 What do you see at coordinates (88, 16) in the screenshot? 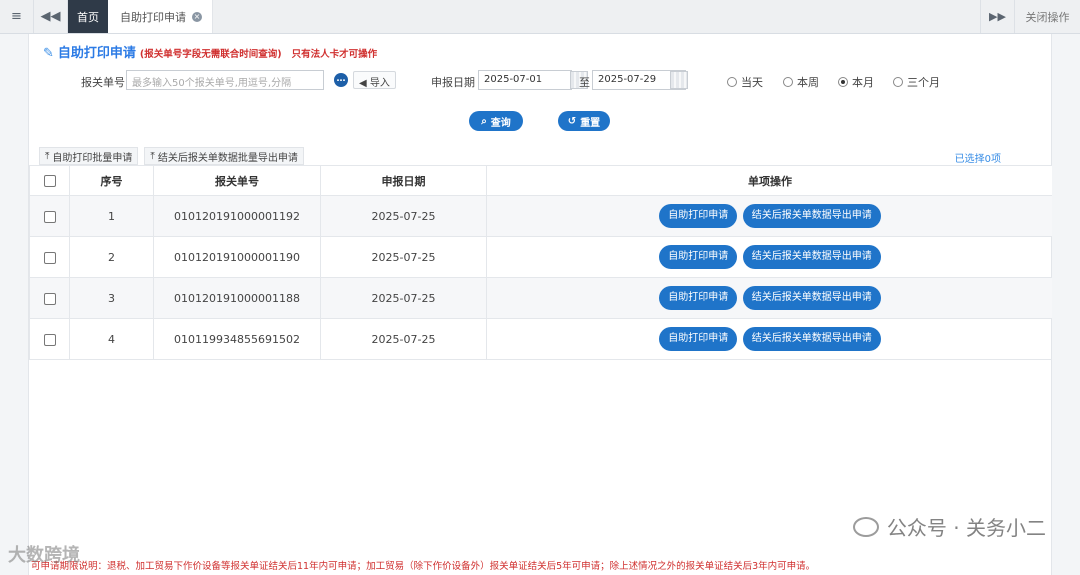
I see `tab-home: 首页` at bounding box center [88, 16].